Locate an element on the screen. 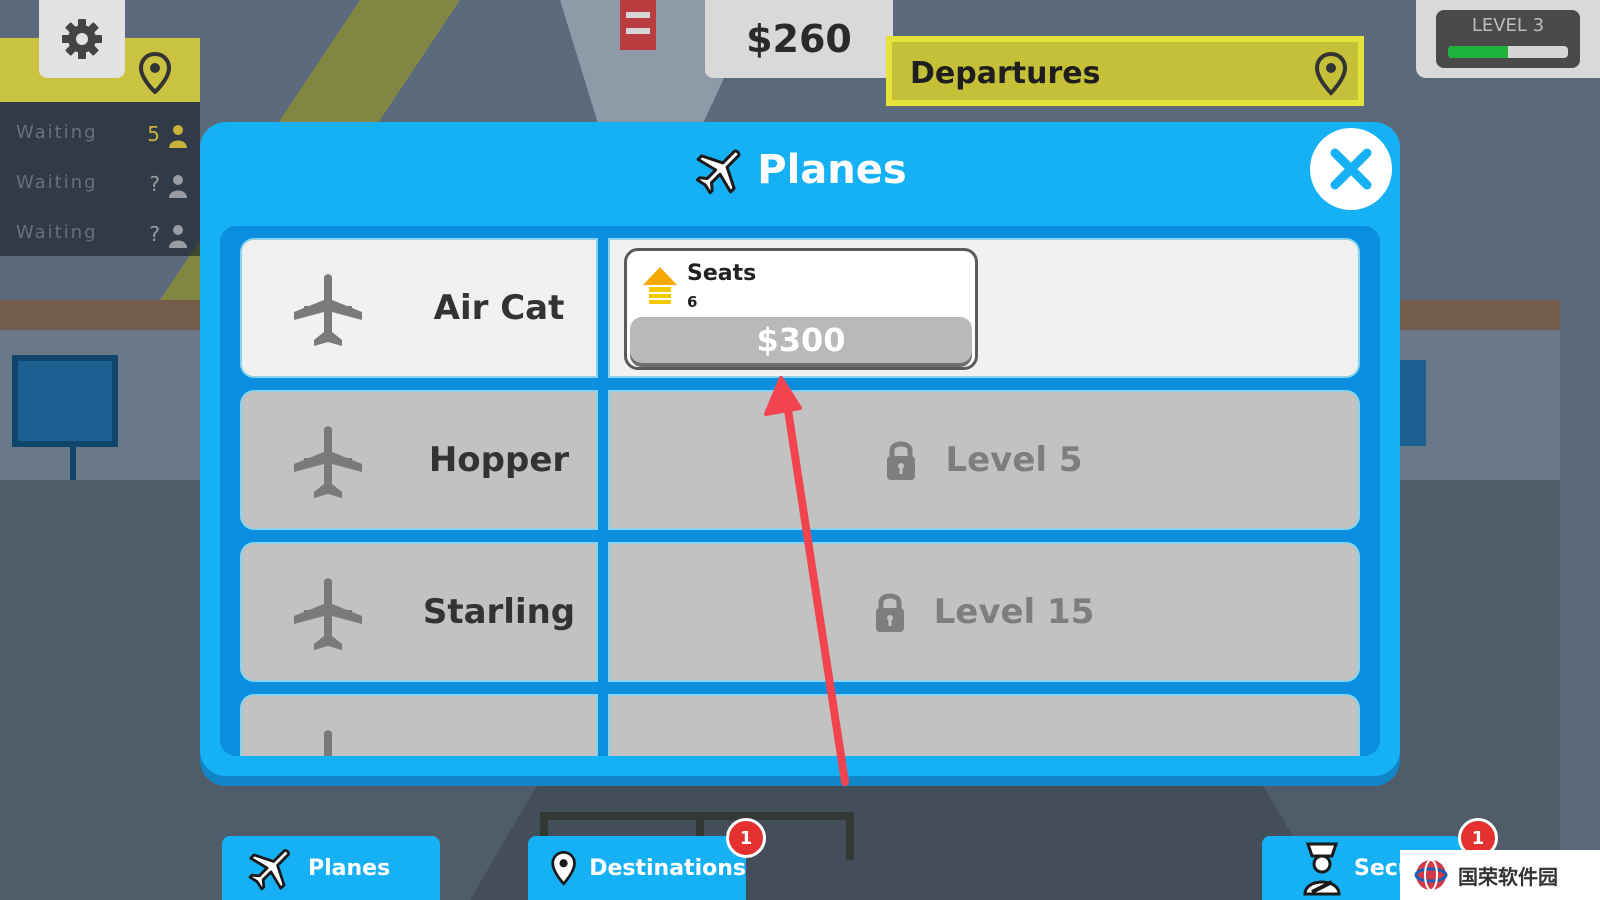 The image size is (1600, 900). tab-destinations: Destinations is located at coordinates (637, 868).